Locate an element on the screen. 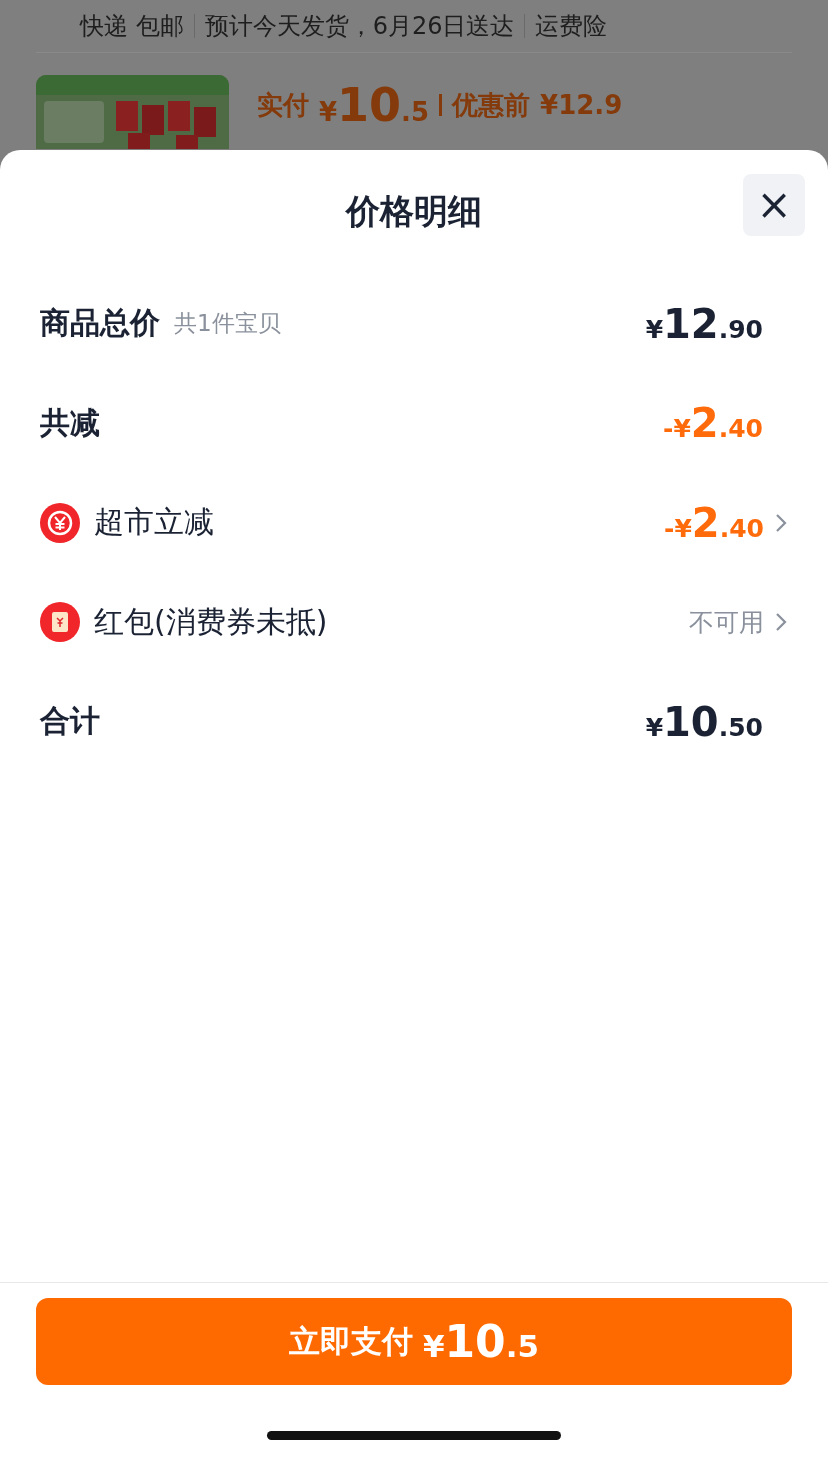  original-label: 优惠前 is located at coordinates (491, 105).